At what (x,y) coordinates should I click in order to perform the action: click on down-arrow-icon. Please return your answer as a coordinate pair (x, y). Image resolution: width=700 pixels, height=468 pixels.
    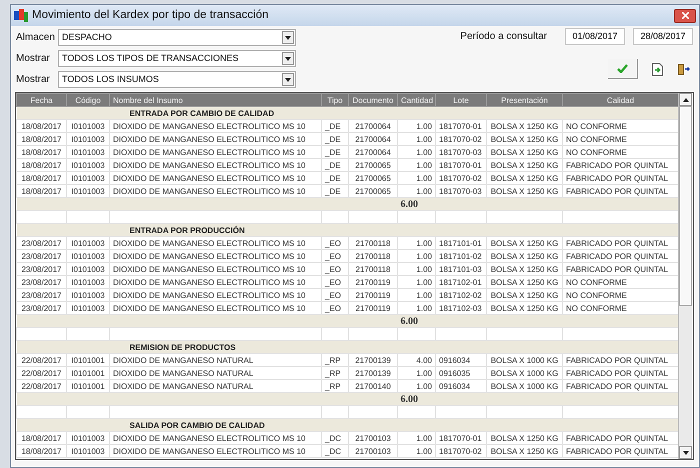
    Looking at the image, I should click on (685, 452).